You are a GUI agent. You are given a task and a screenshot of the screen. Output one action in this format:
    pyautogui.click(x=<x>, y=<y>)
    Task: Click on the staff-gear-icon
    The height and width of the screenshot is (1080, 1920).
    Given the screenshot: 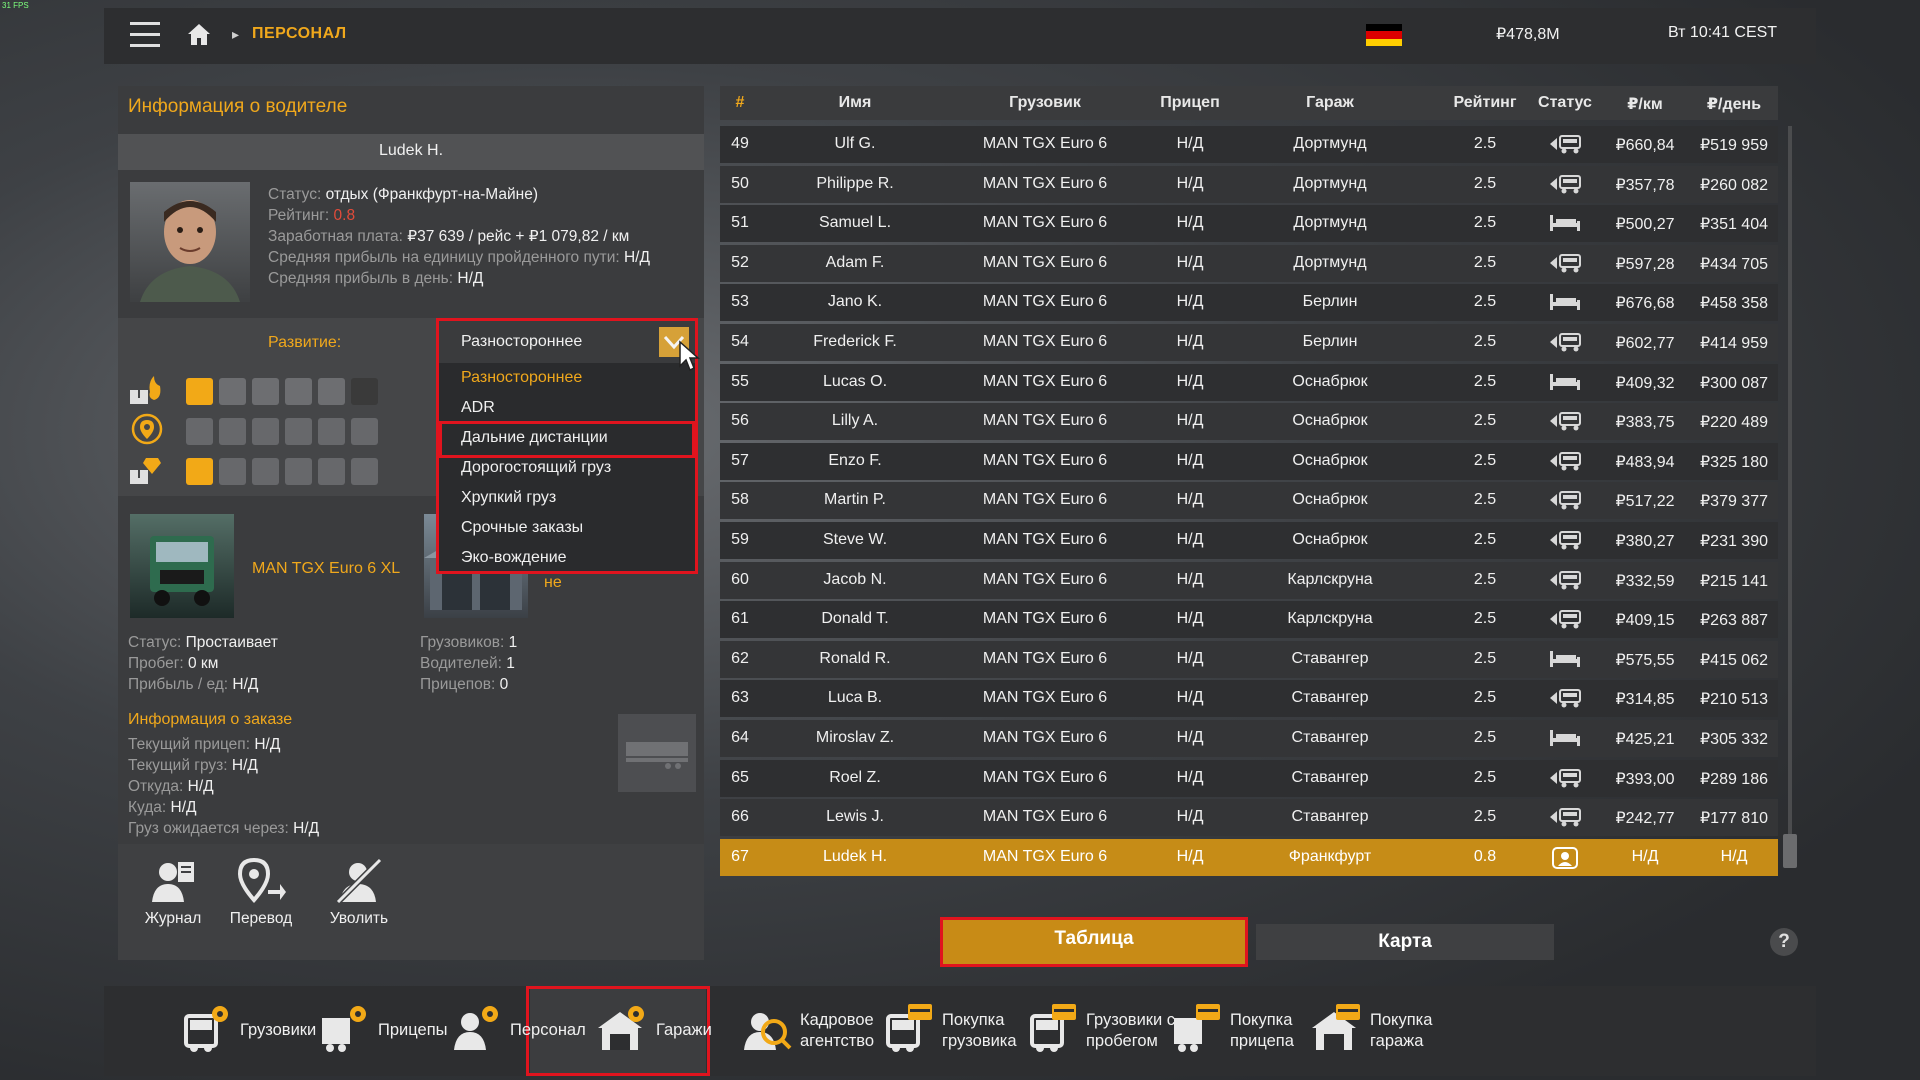 What is the action you would take?
    pyautogui.click(x=476, y=1028)
    